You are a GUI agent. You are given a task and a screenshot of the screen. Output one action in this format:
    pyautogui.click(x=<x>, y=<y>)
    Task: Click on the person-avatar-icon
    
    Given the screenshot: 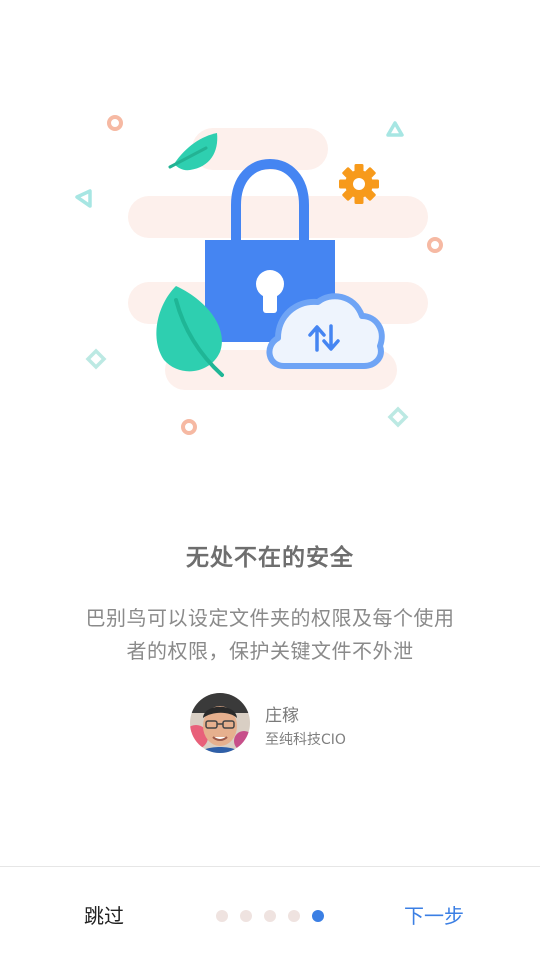 What is the action you would take?
    pyautogui.click(x=220, y=723)
    